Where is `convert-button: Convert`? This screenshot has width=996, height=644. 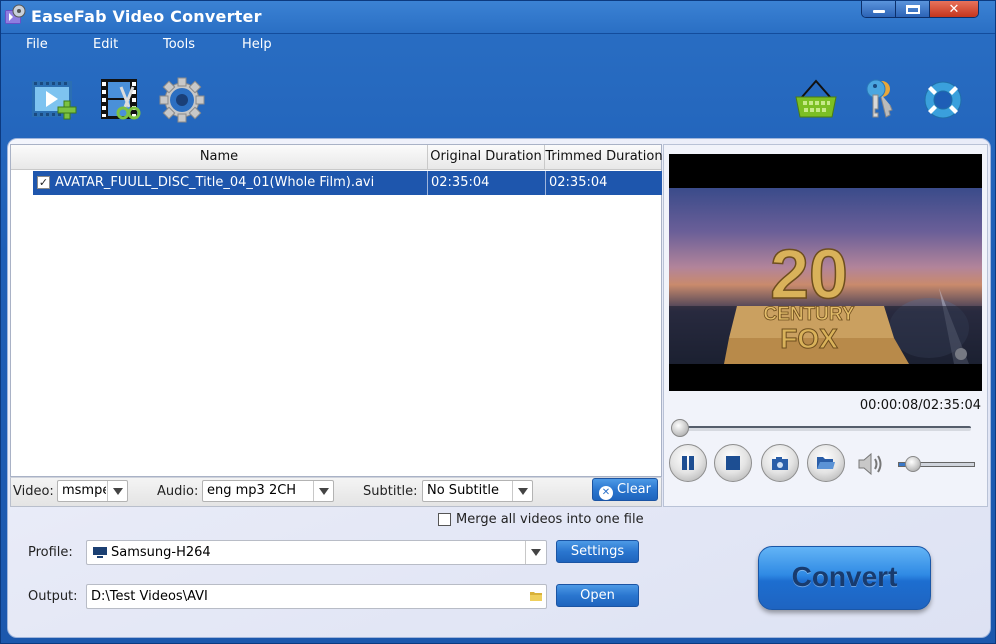 convert-button: Convert is located at coordinates (844, 578).